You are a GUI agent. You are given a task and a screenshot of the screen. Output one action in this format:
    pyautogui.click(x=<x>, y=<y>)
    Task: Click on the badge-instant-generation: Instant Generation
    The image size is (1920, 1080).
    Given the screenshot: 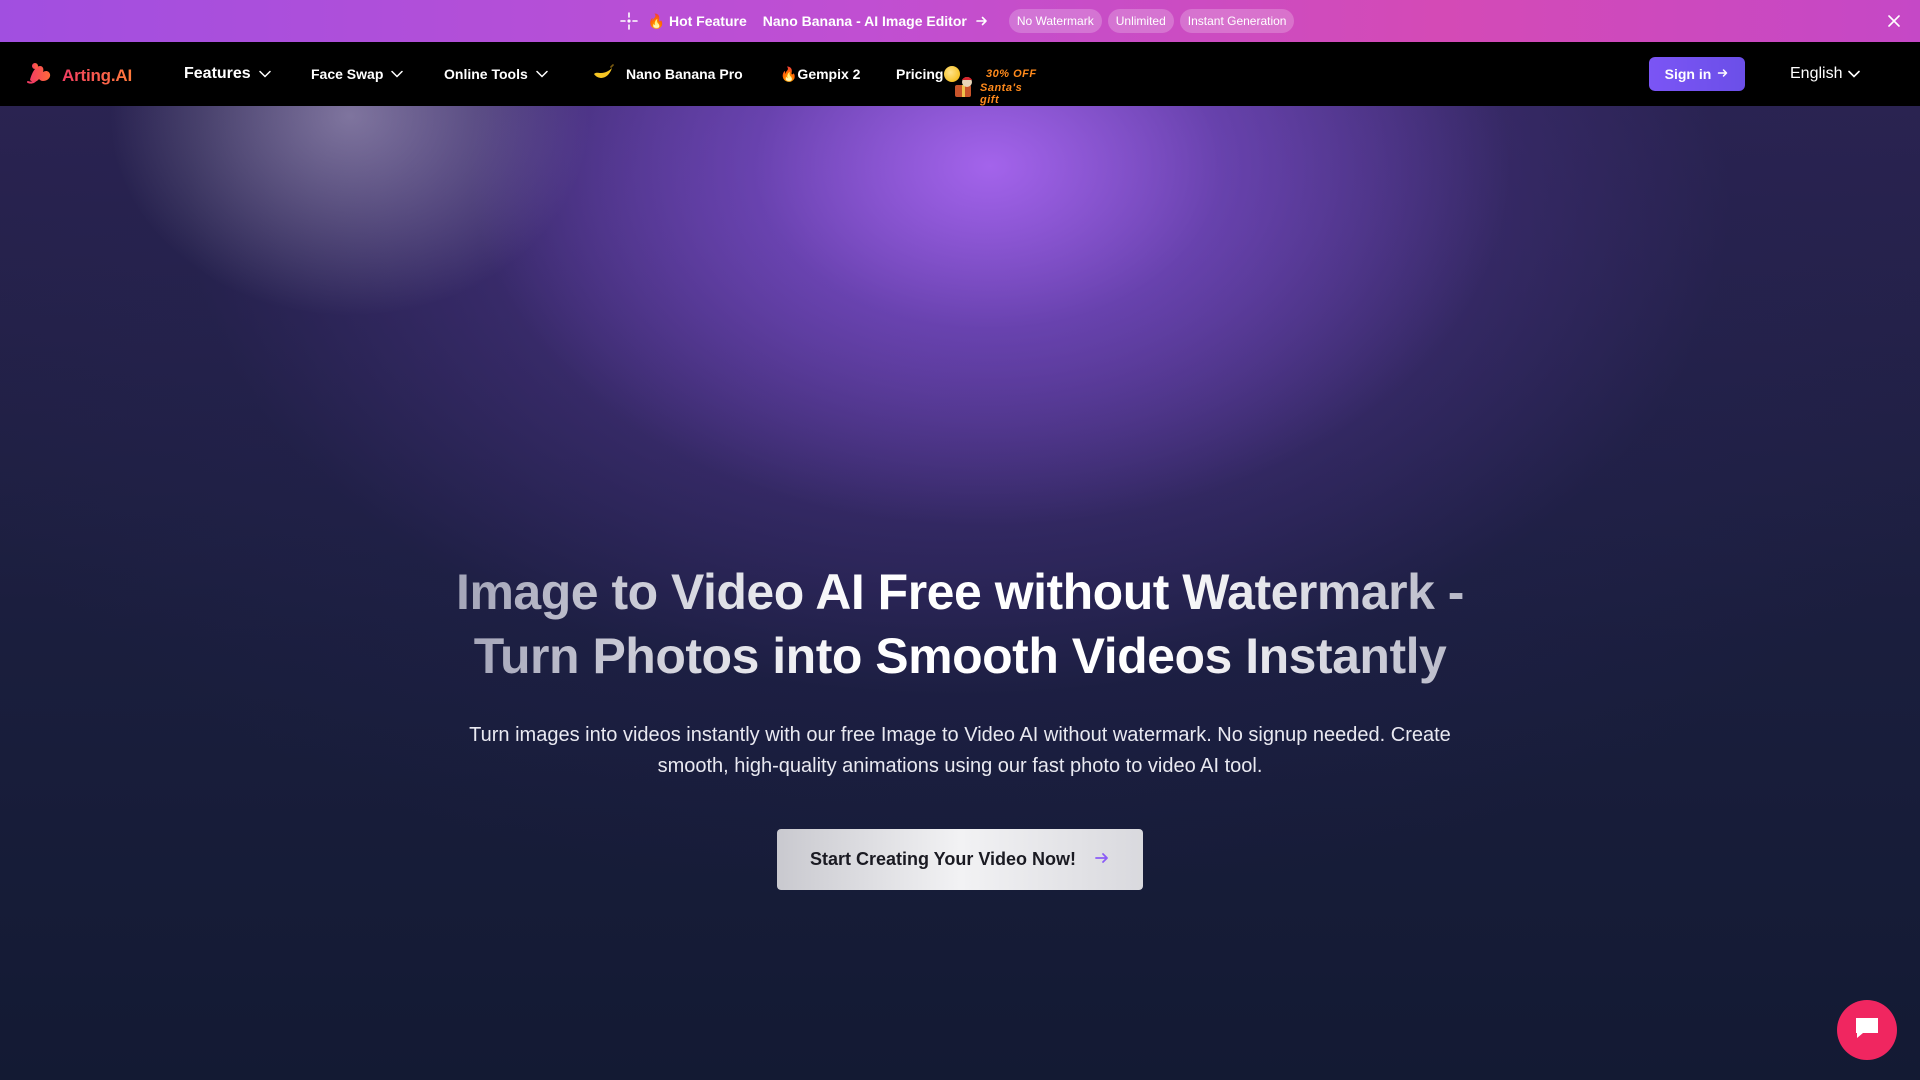 What is the action you would take?
    pyautogui.click(x=1237, y=21)
    